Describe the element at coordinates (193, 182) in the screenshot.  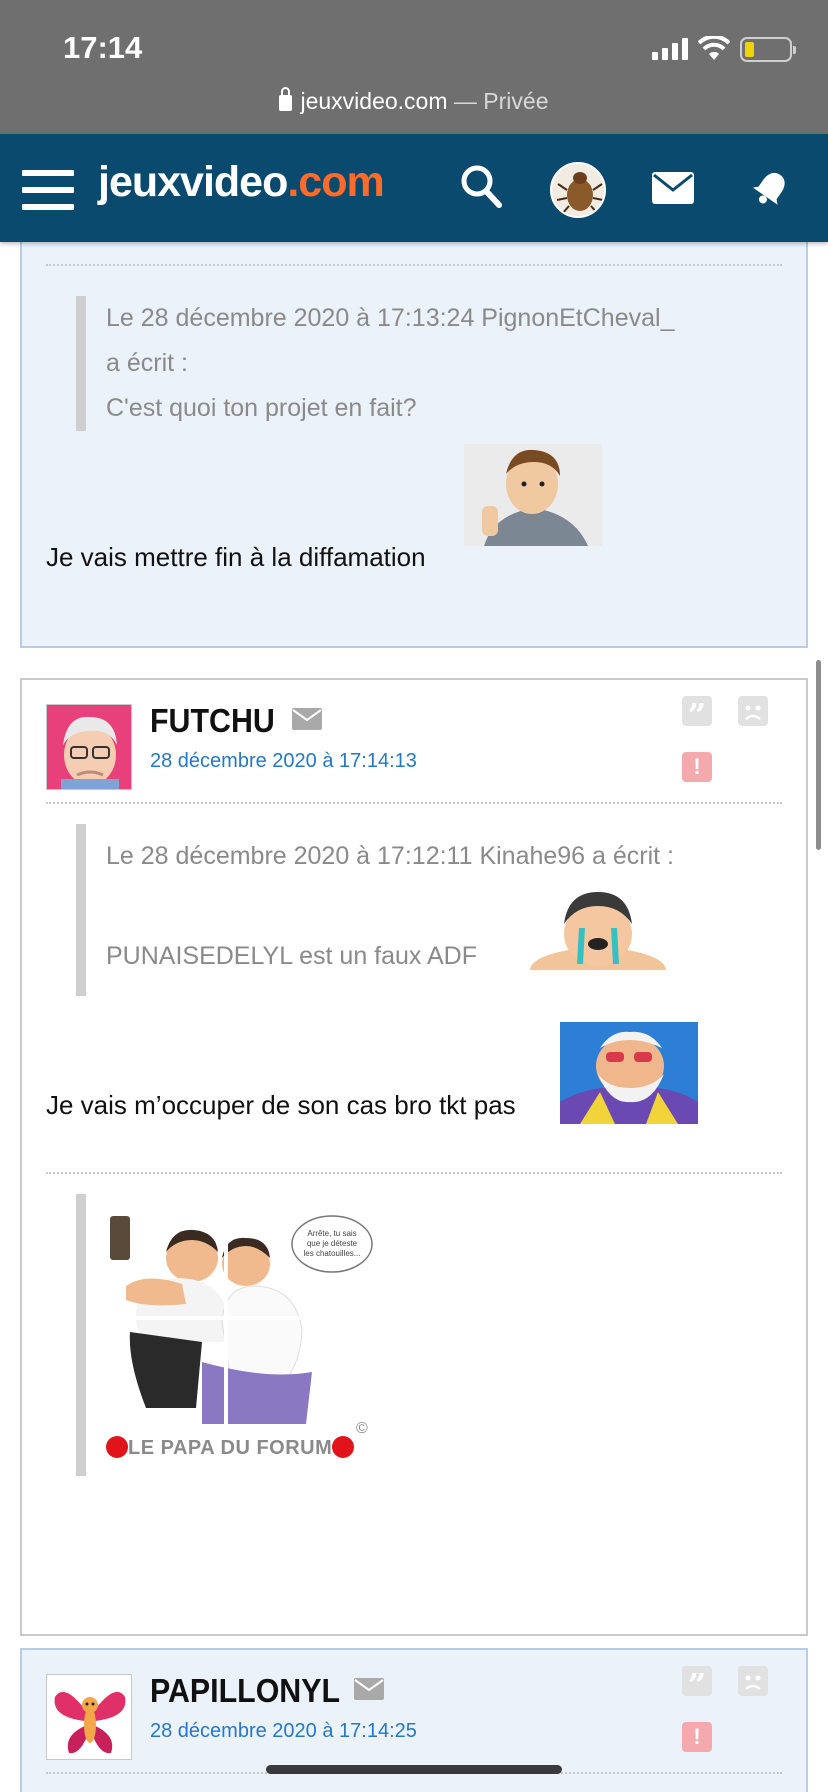
I see `logo-main: jeuxvideo` at that location.